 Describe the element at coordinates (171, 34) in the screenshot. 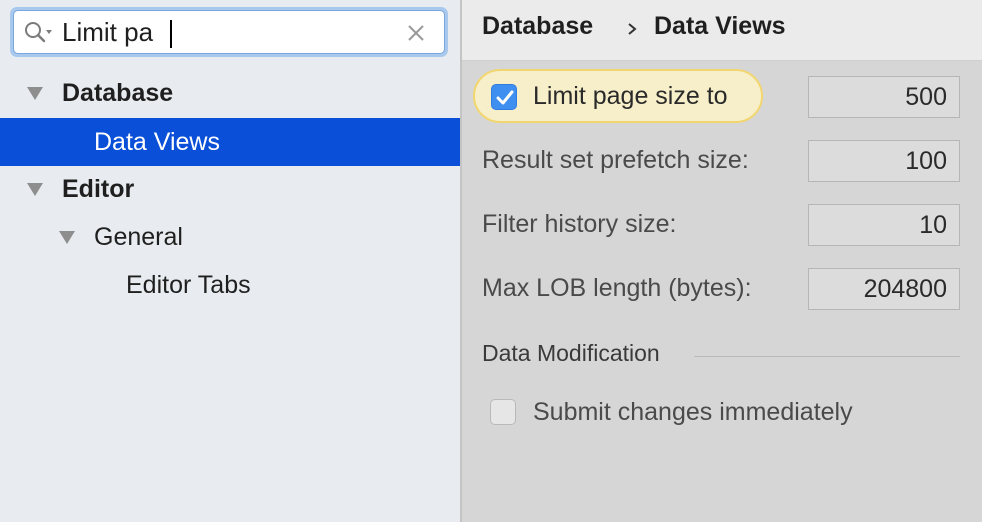

I see `text-caret` at that location.